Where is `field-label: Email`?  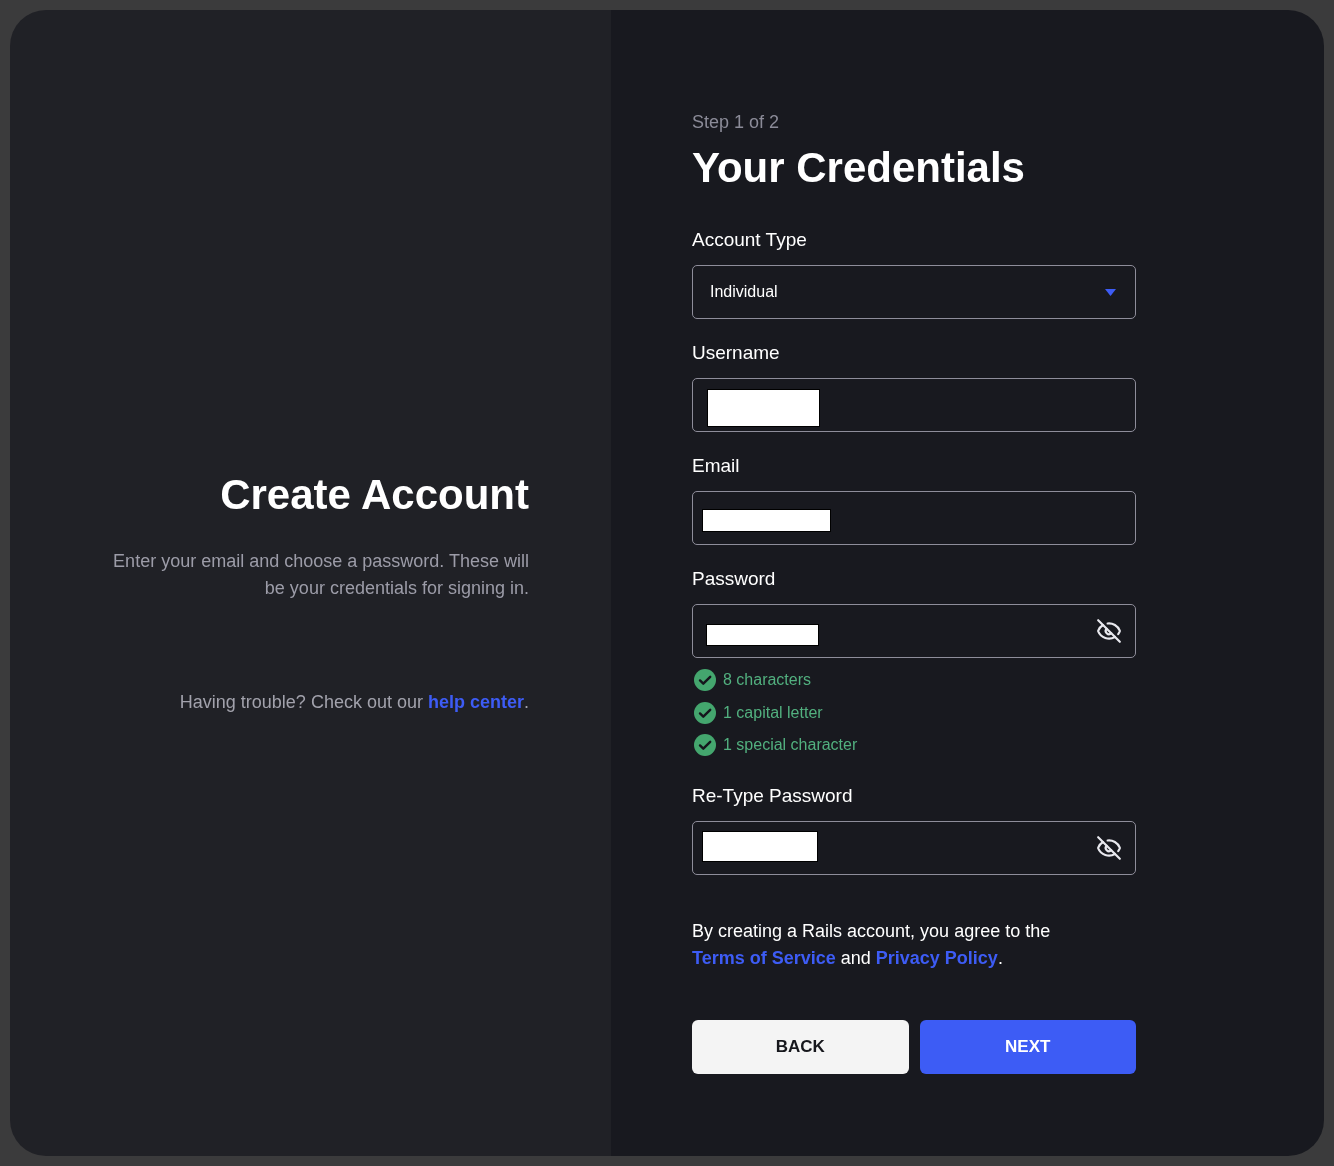
field-label: Email is located at coordinates (716, 466).